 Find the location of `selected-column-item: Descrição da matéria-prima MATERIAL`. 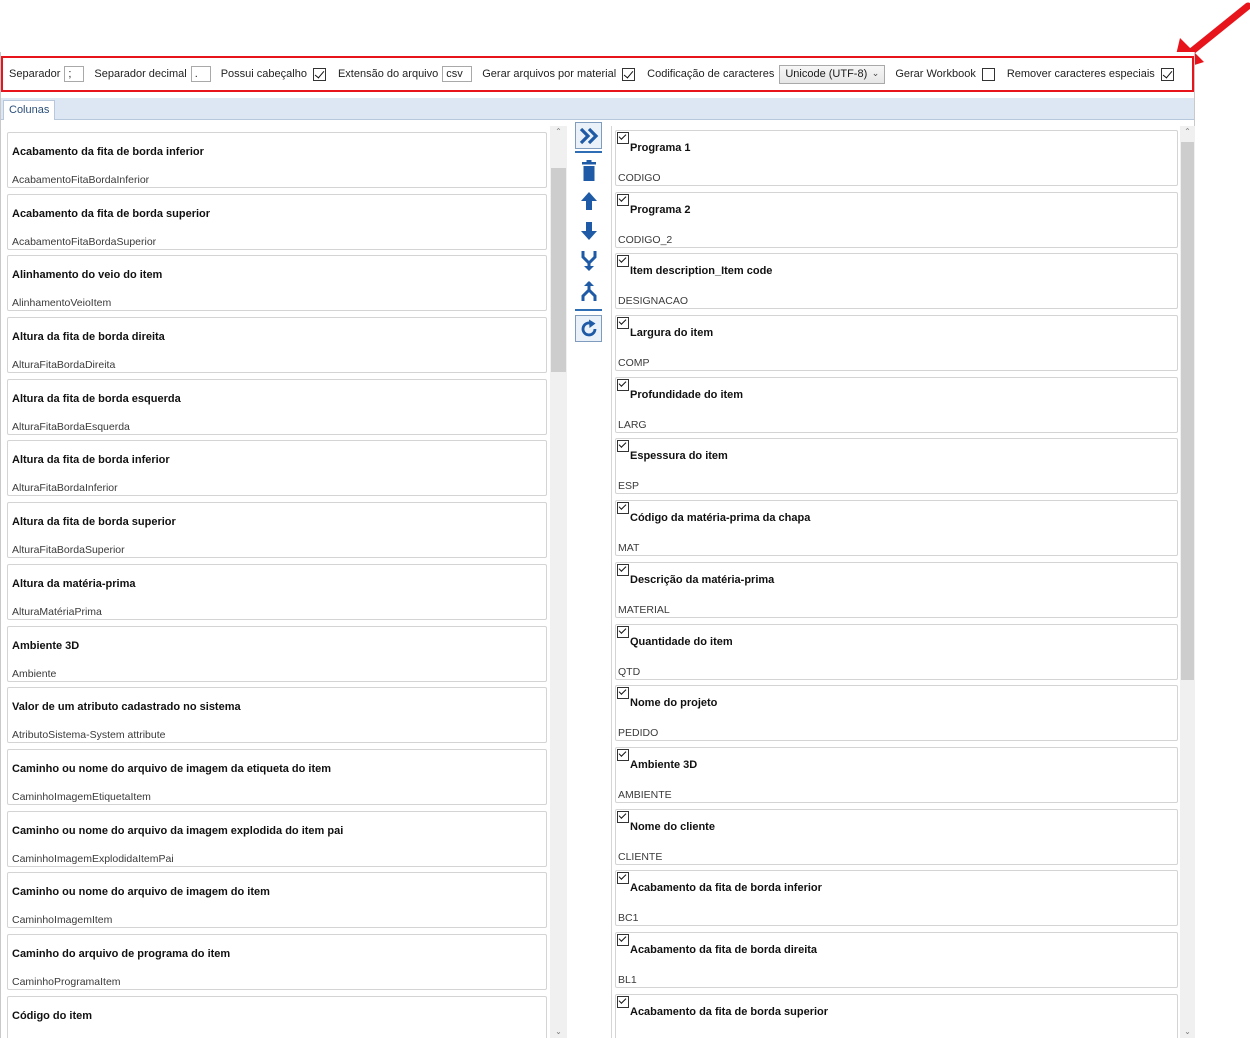

selected-column-item: Descrição da matéria-prima MATERIAL is located at coordinates (896, 589).